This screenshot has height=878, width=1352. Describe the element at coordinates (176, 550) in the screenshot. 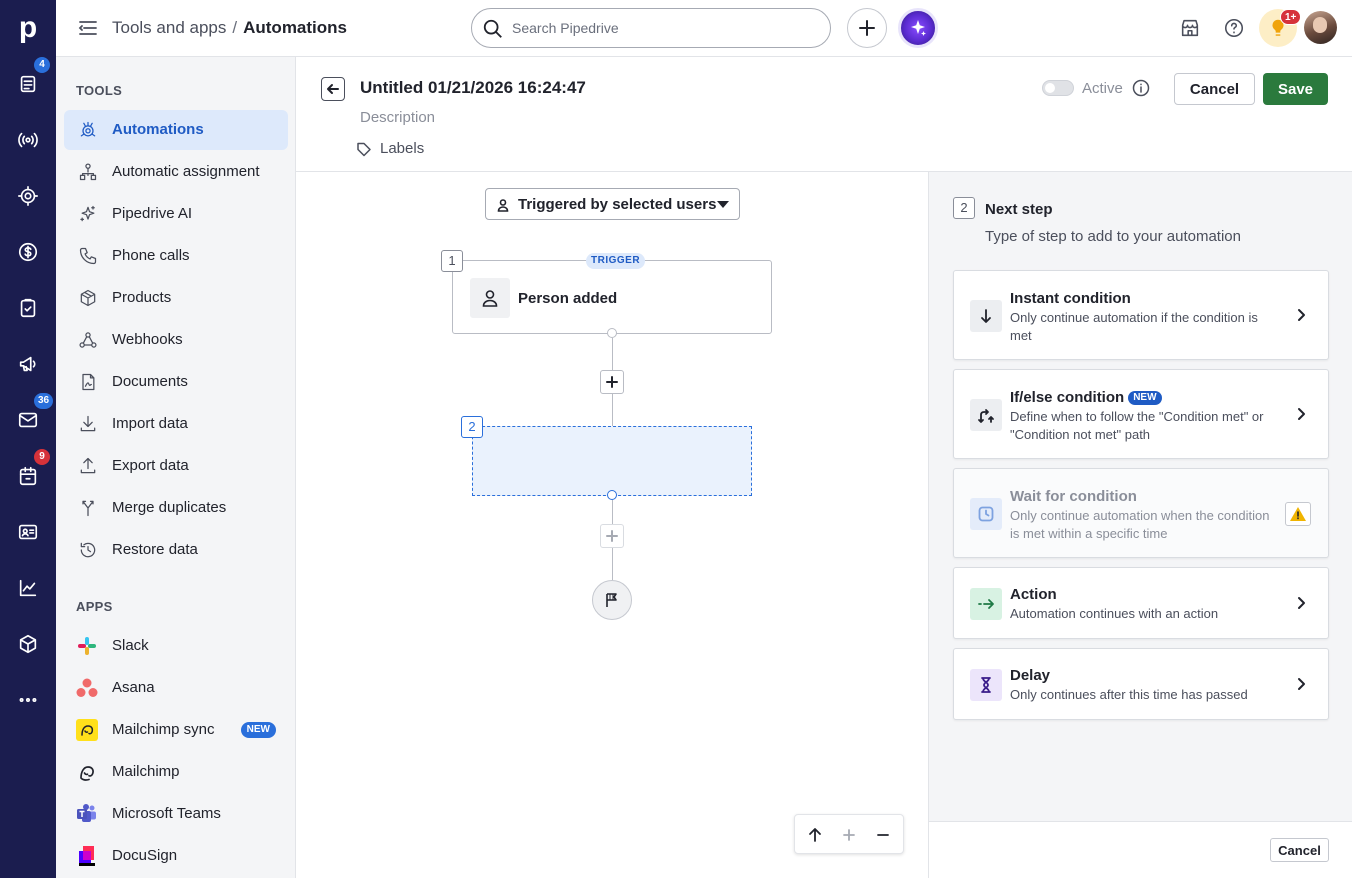

I see `sidebar-item-restore-data: Restore data` at that location.